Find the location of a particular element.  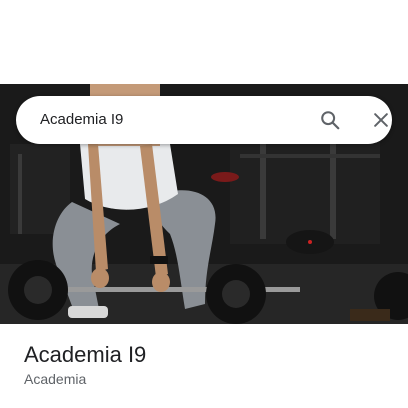

search-button is located at coordinates (330, 120).